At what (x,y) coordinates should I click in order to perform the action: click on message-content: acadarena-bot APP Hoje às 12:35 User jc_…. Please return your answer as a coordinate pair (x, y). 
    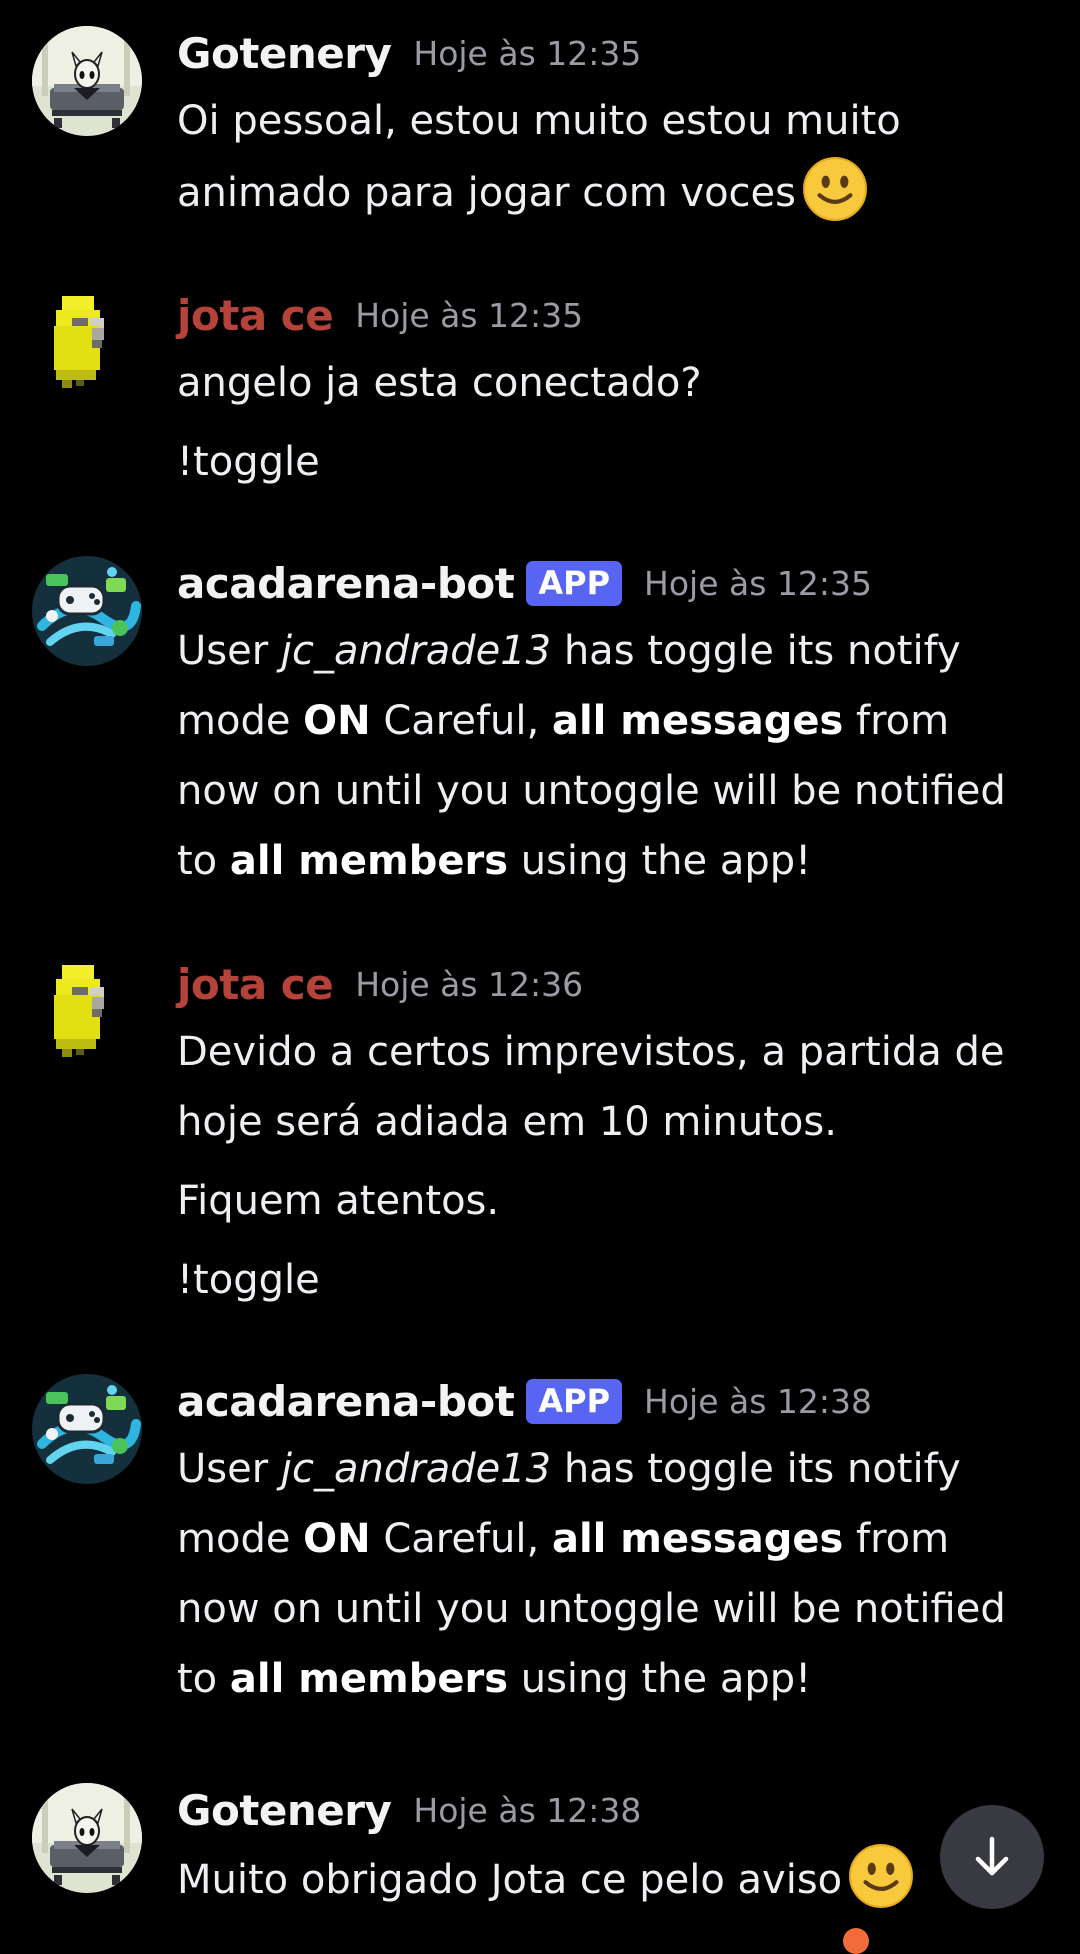
    Looking at the image, I should click on (608, 723).